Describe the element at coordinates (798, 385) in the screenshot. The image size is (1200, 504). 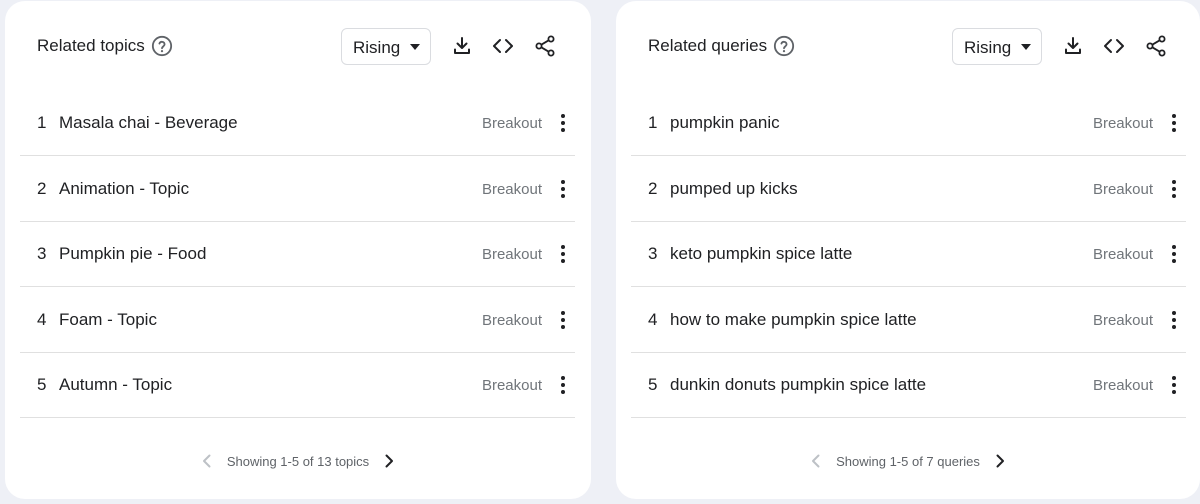
I see `query-label: dunkin donuts pumpkin spice latte` at that location.